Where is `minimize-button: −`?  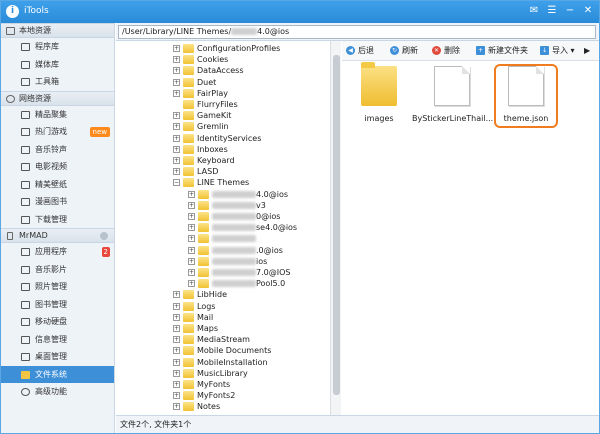 minimize-button: − is located at coordinates (570, 11).